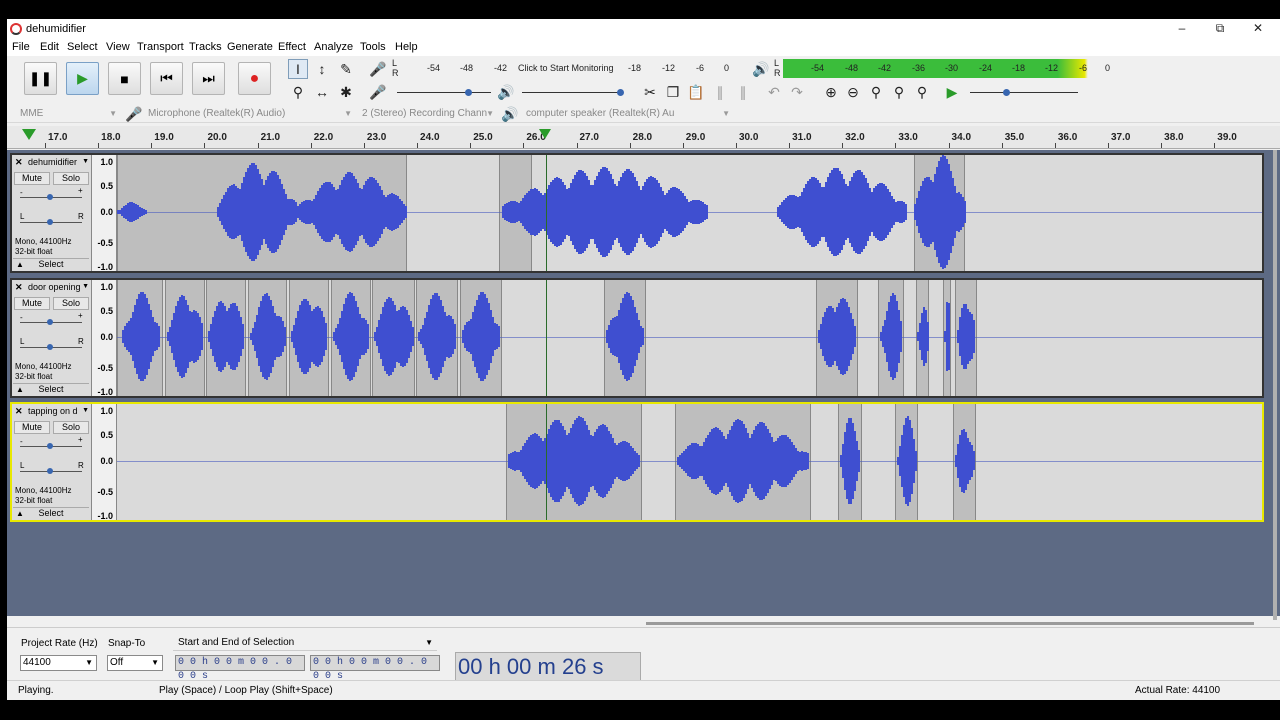 The height and width of the screenshot is (720, 1280). Describe the element at coordinates (444, 92) in the screenshot. I see `recording-volume-slider` at that location.